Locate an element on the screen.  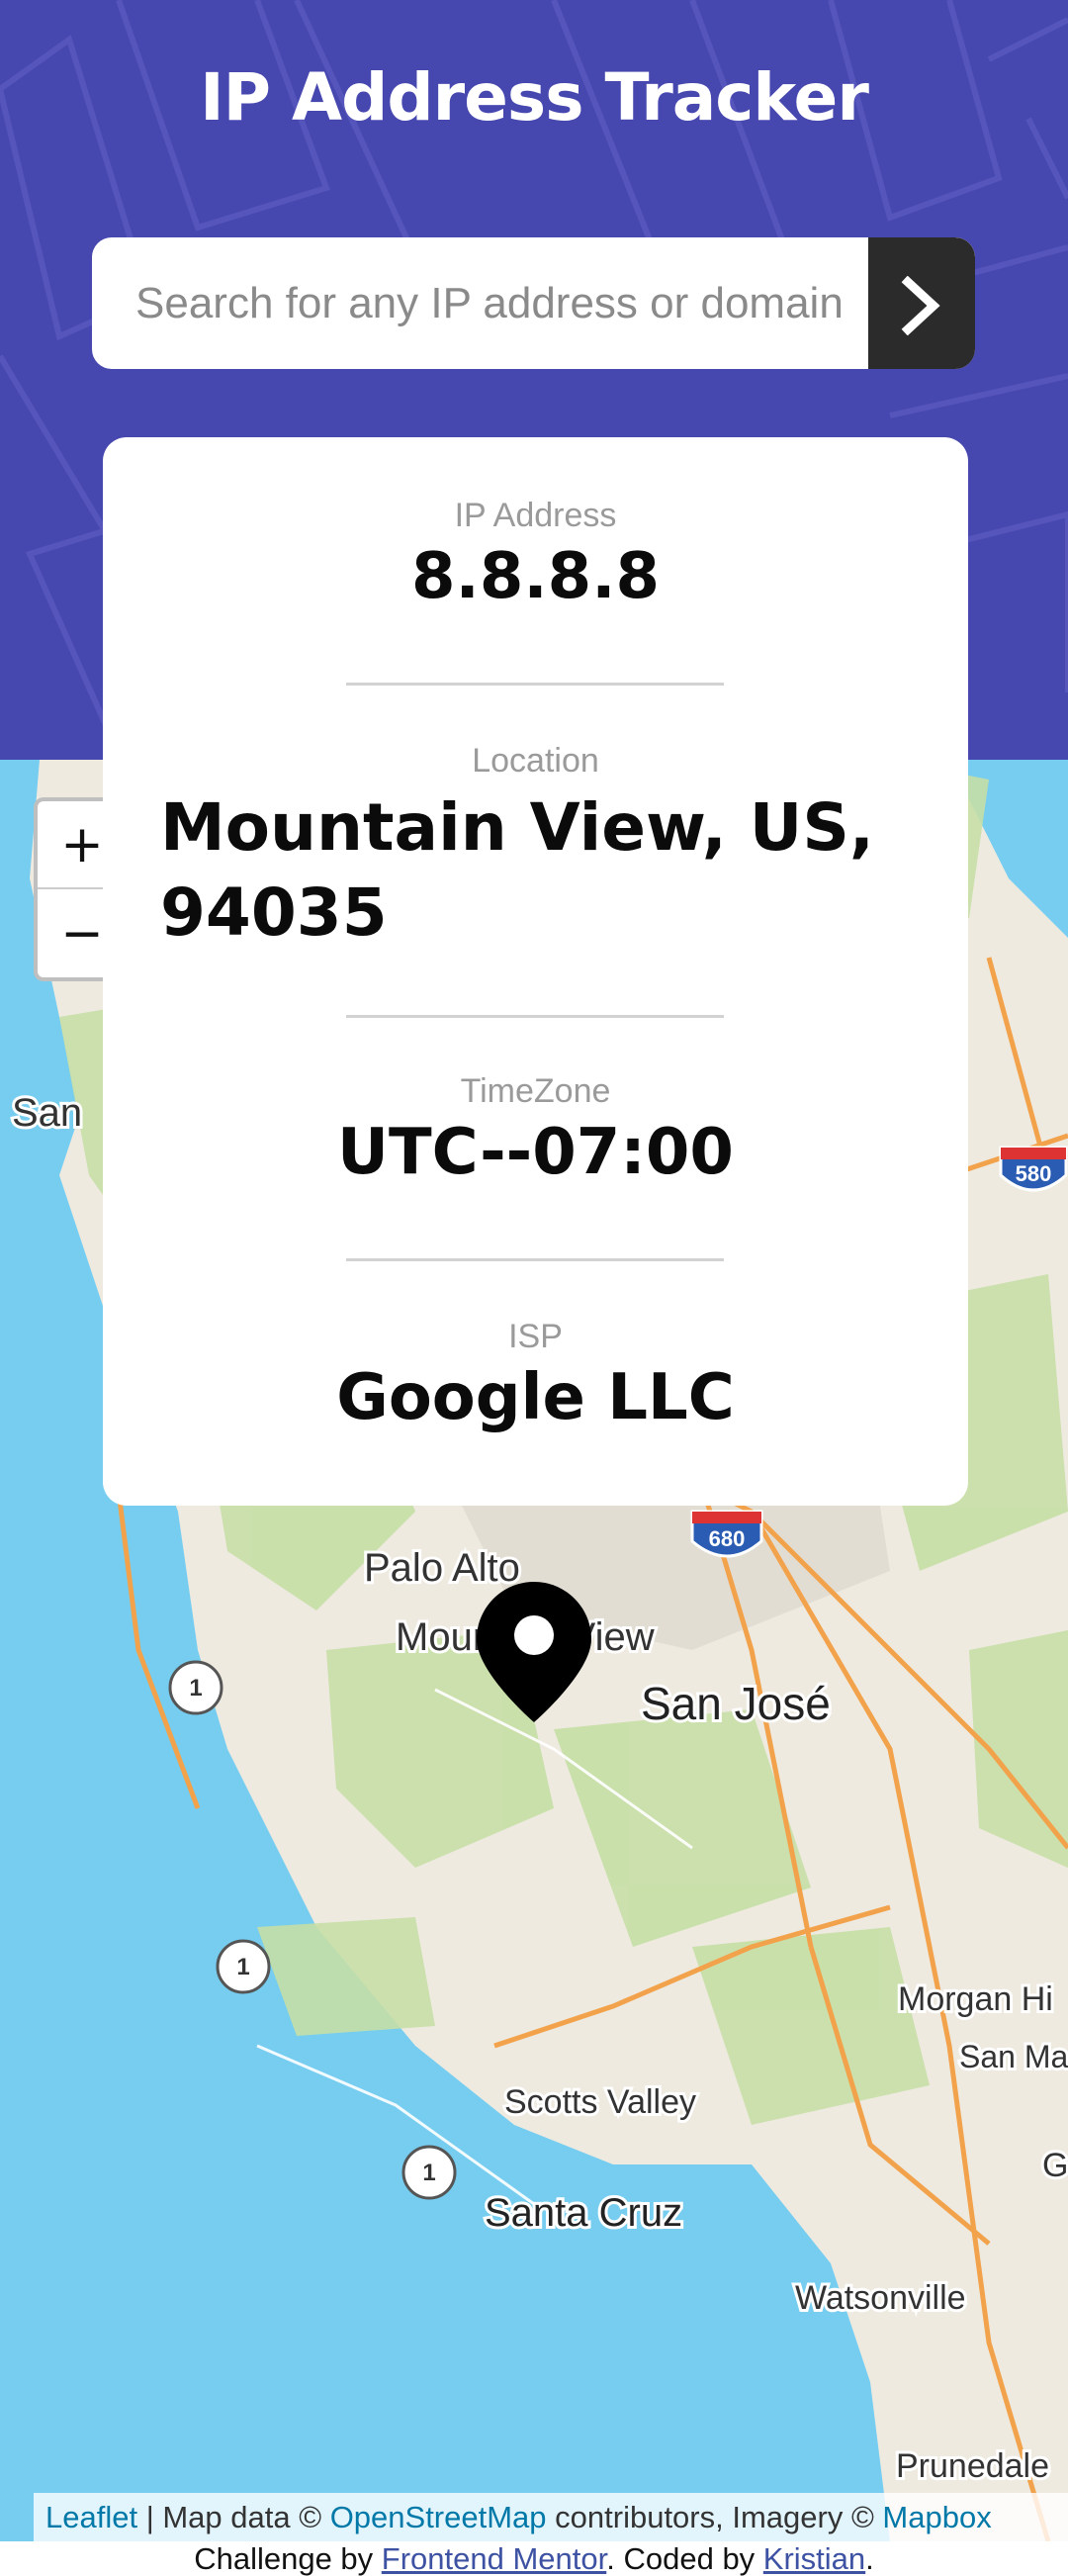
attribution-text: | Map data © is located at coordinates (233, 2517).